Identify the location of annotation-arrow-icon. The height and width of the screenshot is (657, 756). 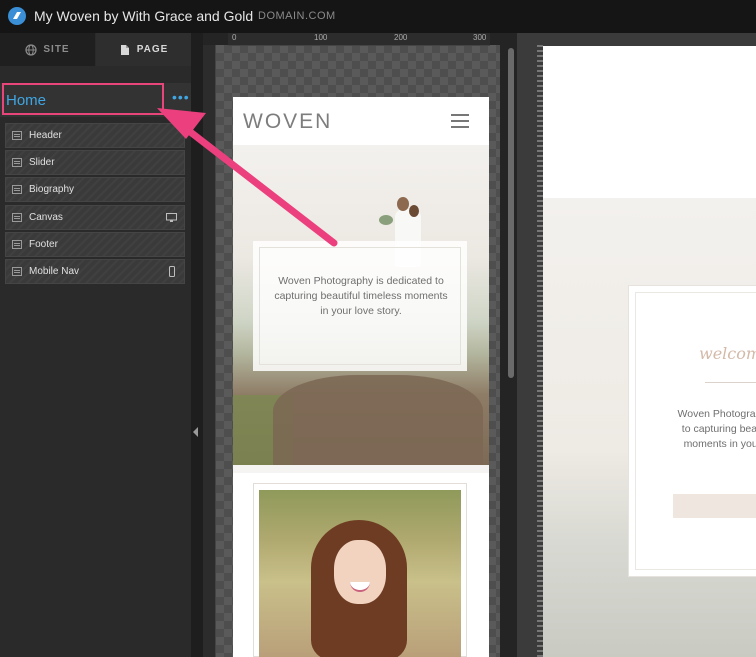
(247, 177).